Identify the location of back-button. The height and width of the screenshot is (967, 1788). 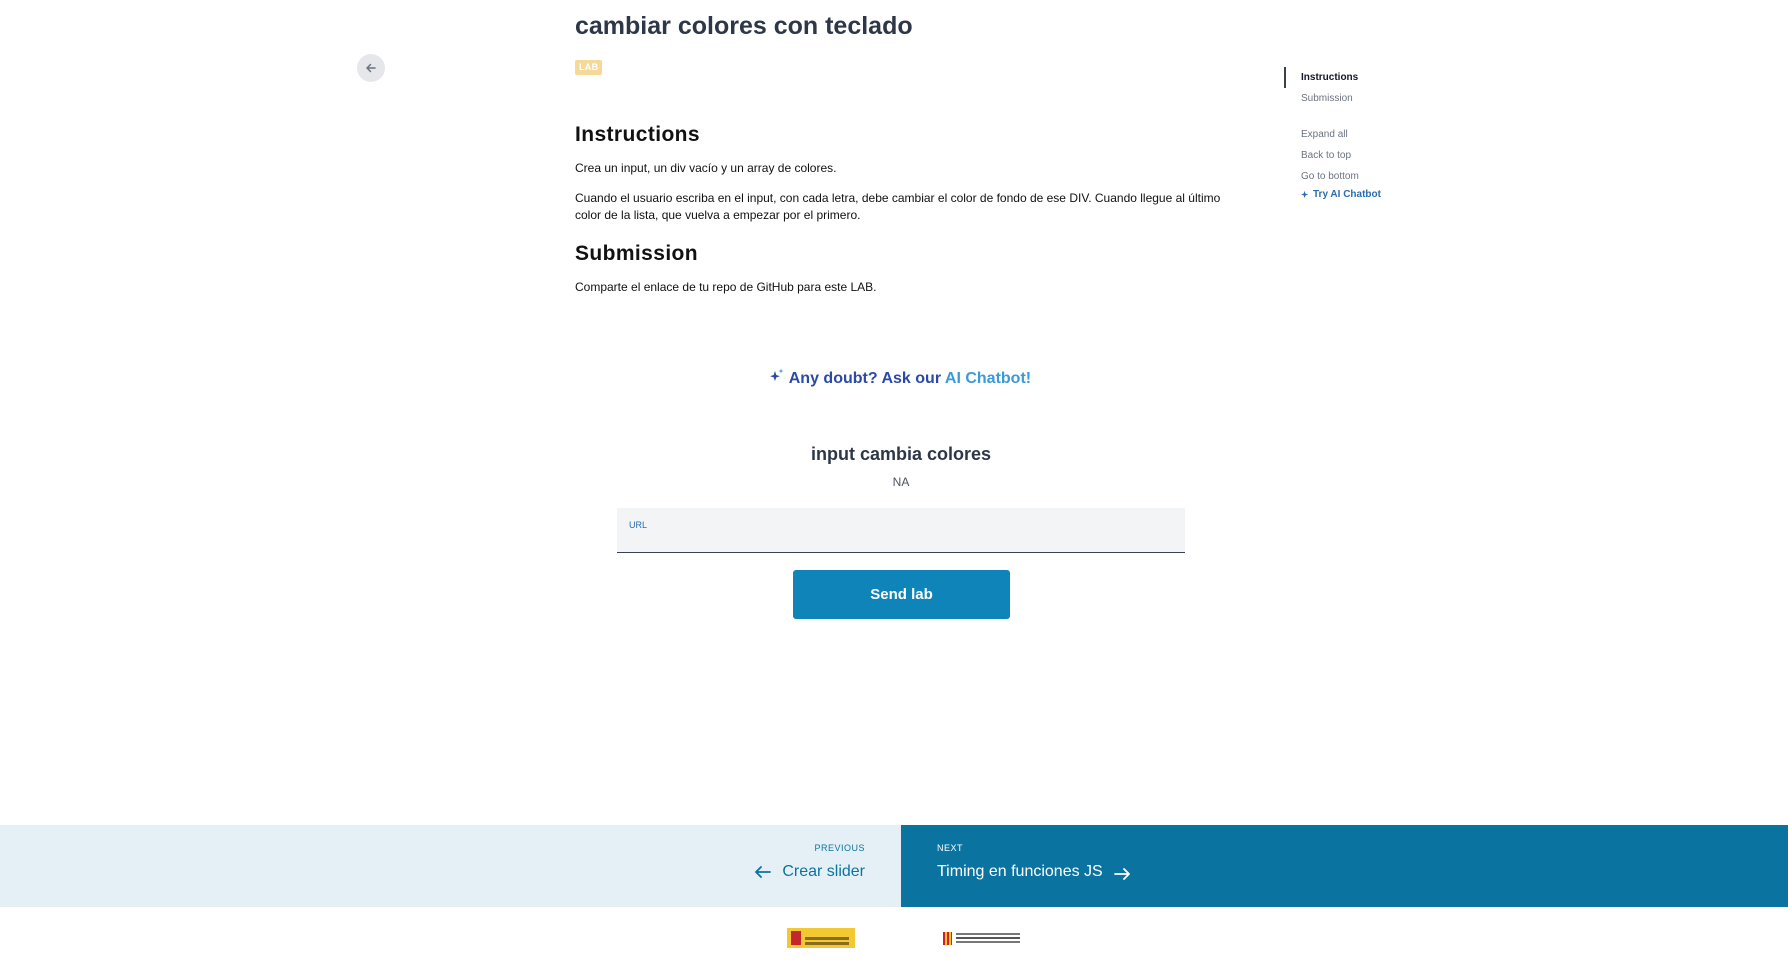
(371, 68).